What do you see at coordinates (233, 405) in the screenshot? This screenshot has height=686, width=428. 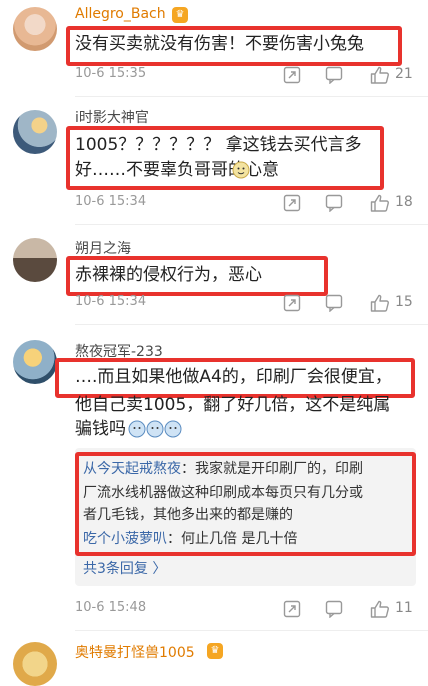 I see `comment-text-line2: 他自己卖1005，翻了好几倍，这不是纯属` at bounding box center [233, 405].